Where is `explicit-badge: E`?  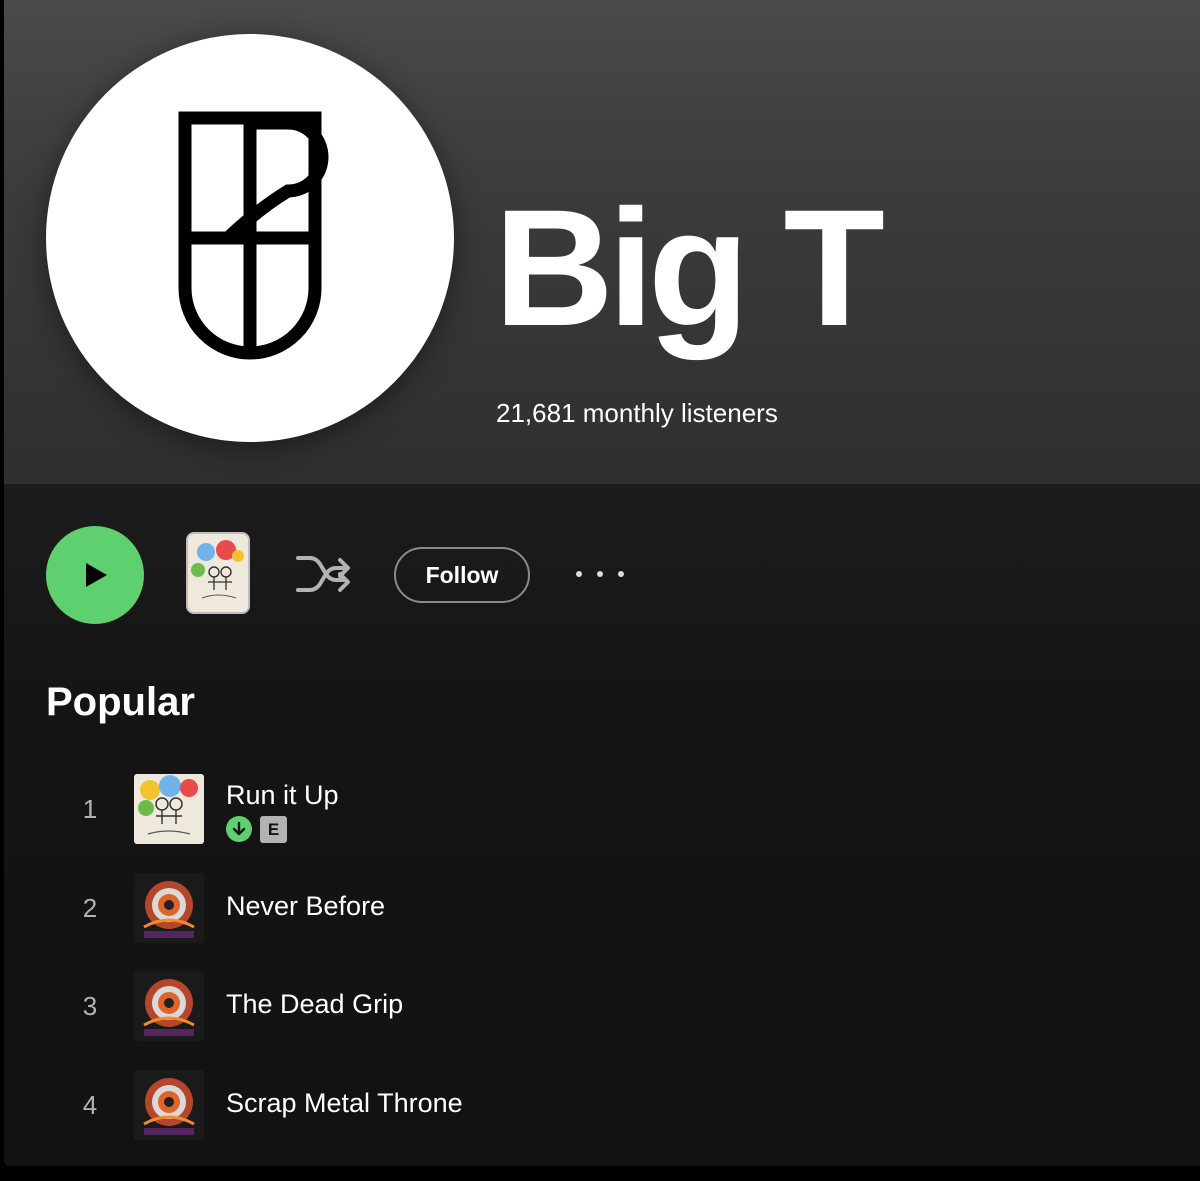
explicit-badge: E is located at coordinates (273, 829).